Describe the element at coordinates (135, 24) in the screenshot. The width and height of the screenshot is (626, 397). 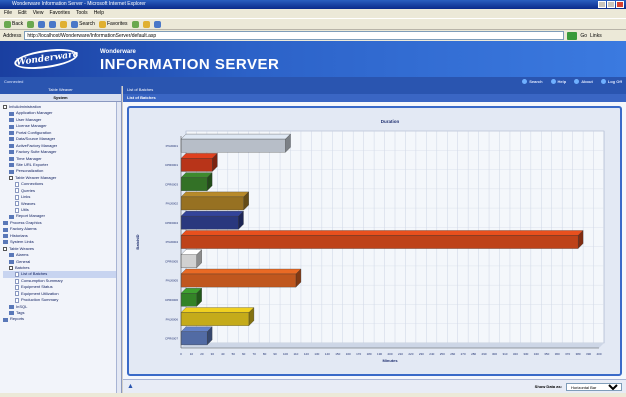
I see `history-button` at that location.